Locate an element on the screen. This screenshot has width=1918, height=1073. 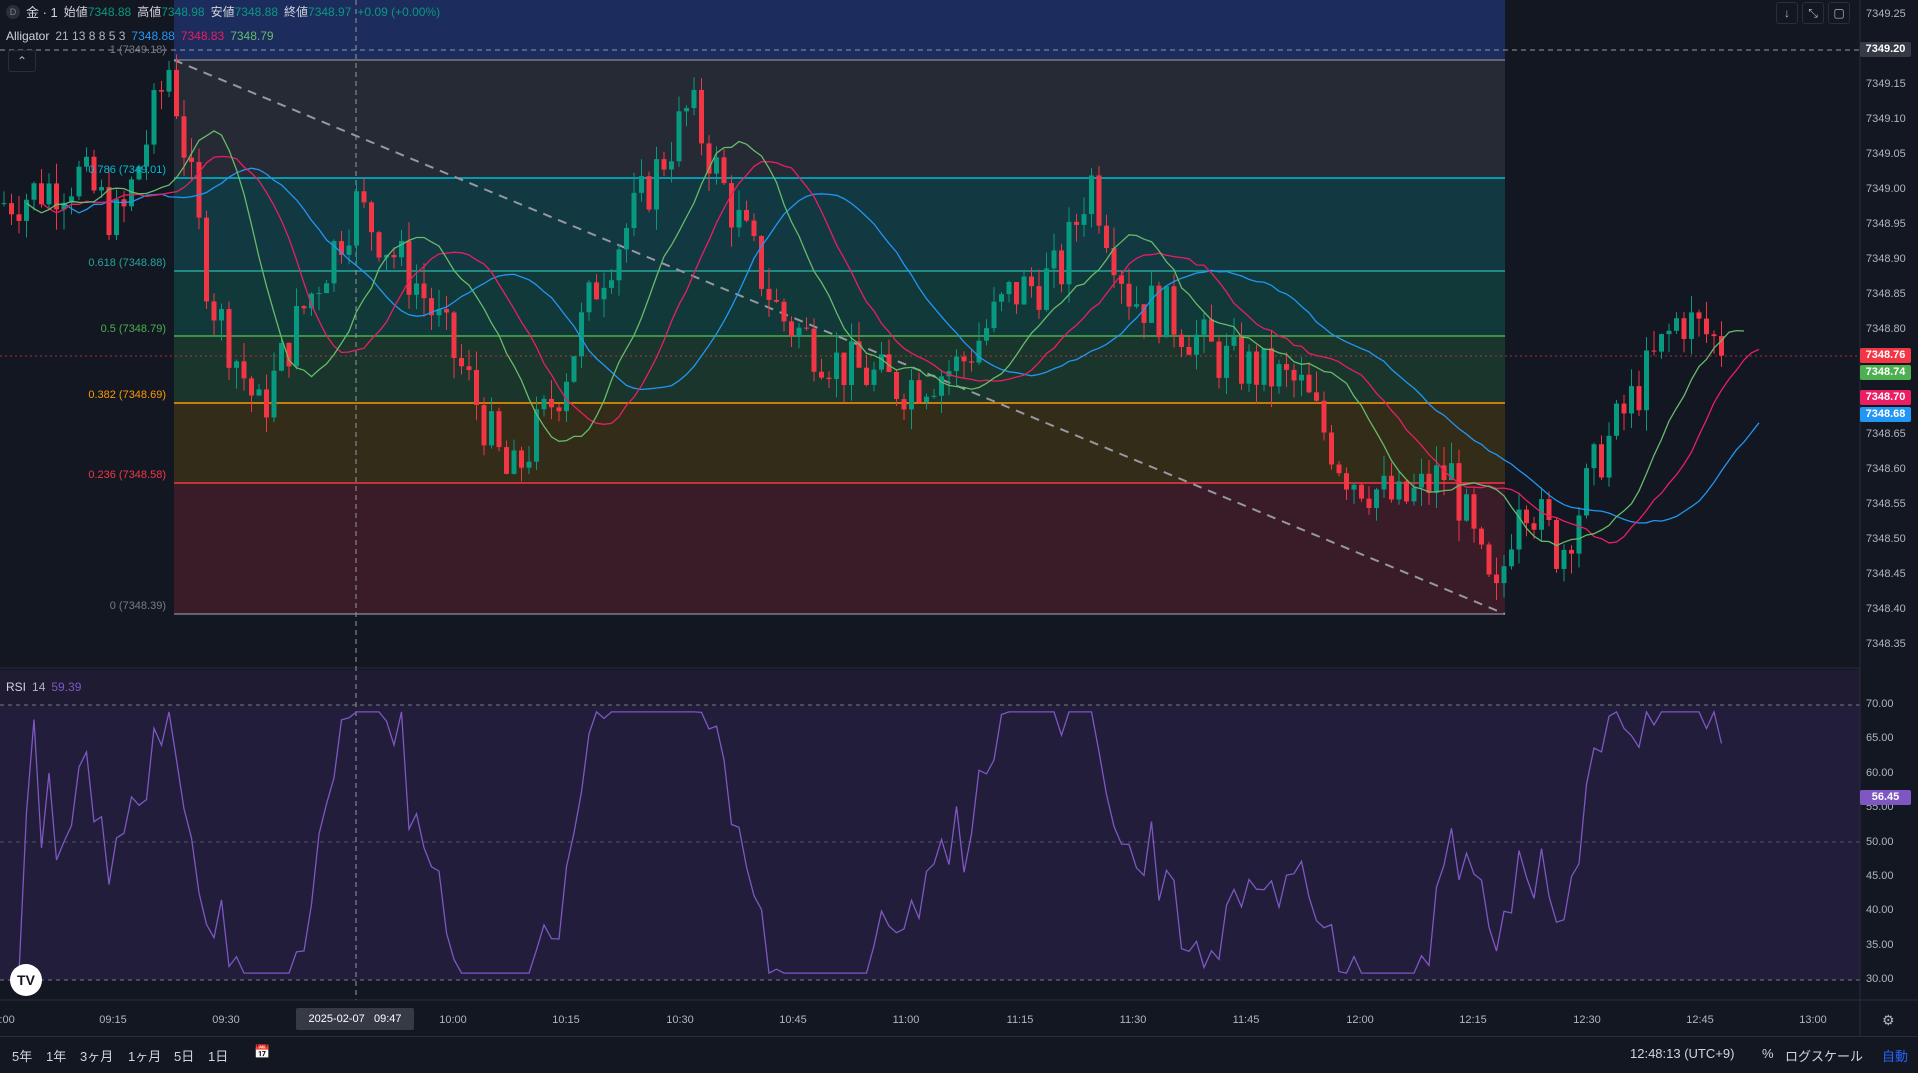
symbol-badge: D is located at coordinates (13, 11).